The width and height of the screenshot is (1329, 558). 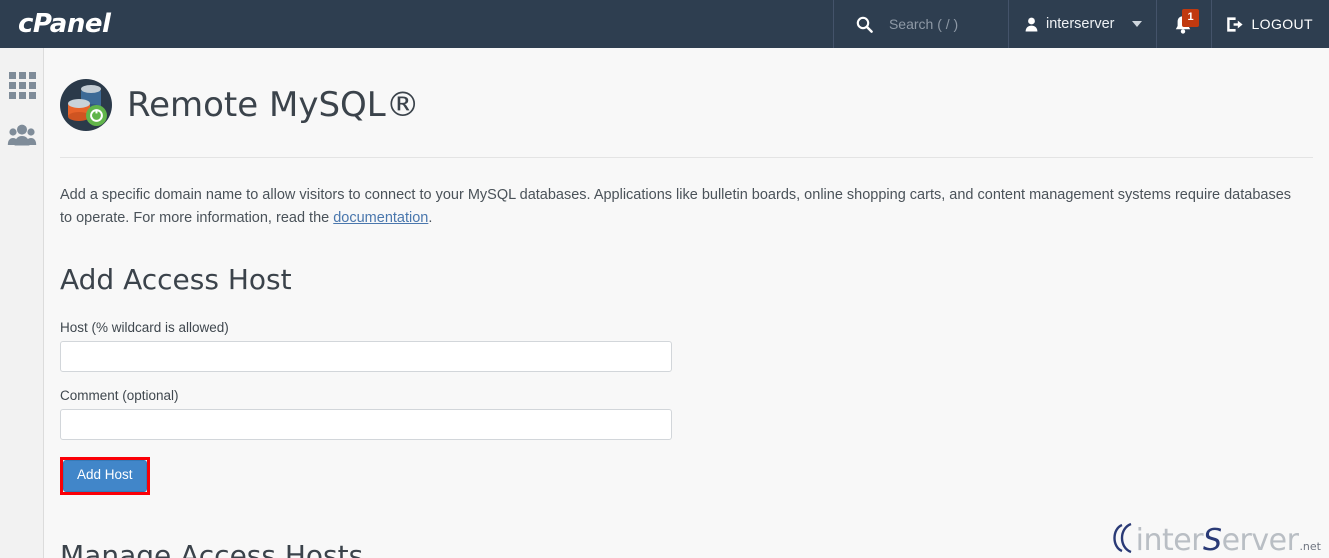 I want to click on host-field-label: Host (% wildcard is allowed), so click(x=144, y=328).